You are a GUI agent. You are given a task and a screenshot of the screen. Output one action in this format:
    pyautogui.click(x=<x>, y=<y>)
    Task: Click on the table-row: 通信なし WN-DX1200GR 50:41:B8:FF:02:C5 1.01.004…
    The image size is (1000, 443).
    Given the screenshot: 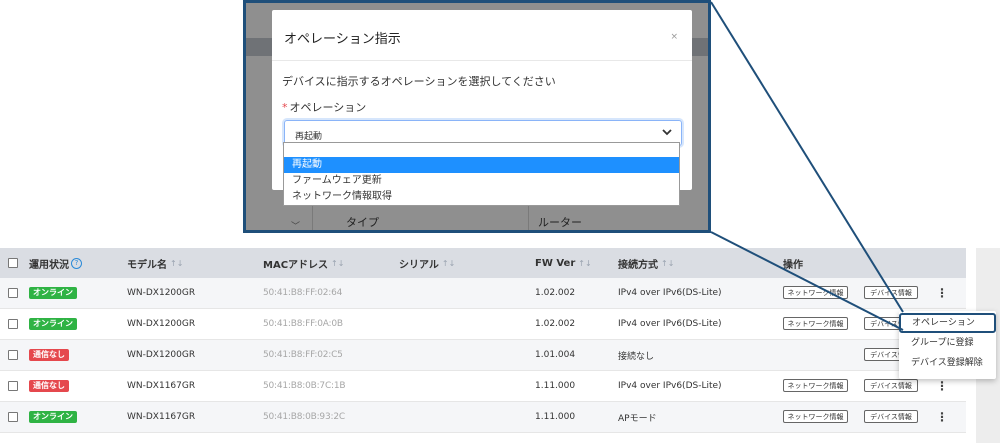 What is the action you would take?
    pyautogui.click(x=483, y=355)
    